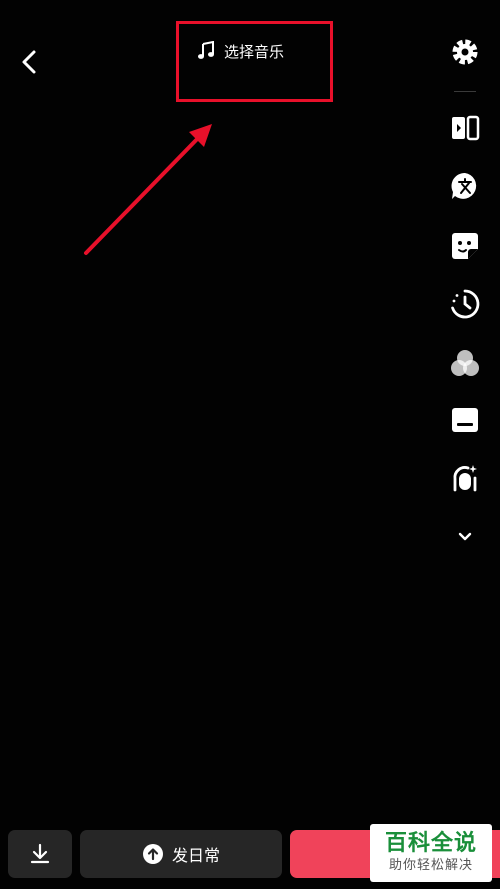 The height and width of the screenshot is (889, 500). I want to click on settings-icon, so click(465, 52).